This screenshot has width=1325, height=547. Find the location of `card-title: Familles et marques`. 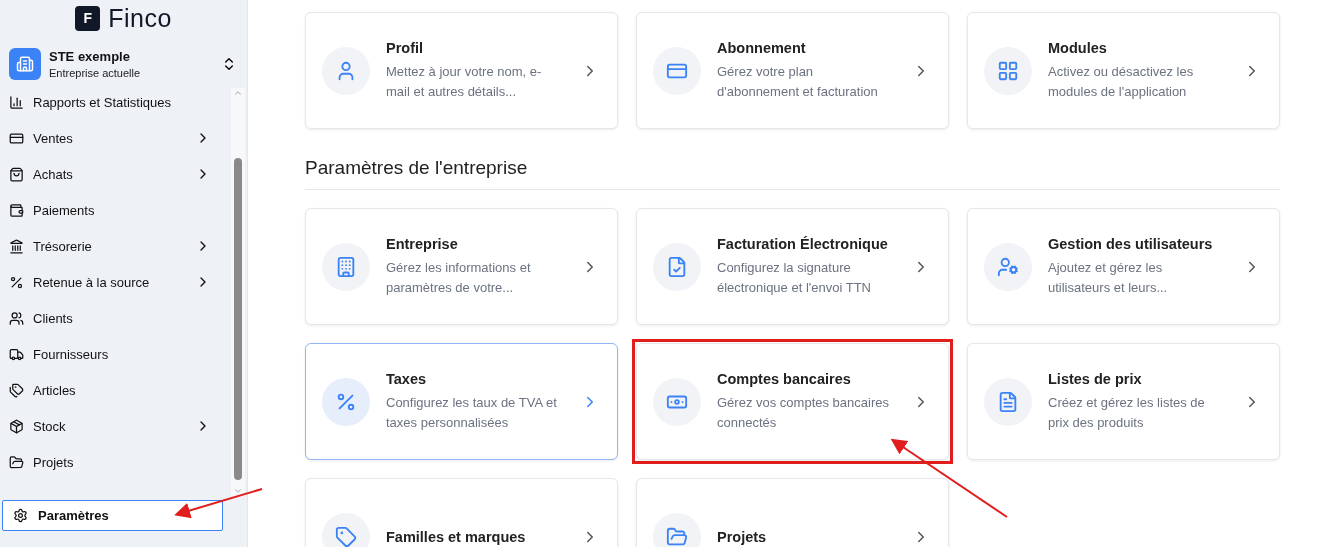

card-title: Familles et marques is located at coordinates (456, 536).